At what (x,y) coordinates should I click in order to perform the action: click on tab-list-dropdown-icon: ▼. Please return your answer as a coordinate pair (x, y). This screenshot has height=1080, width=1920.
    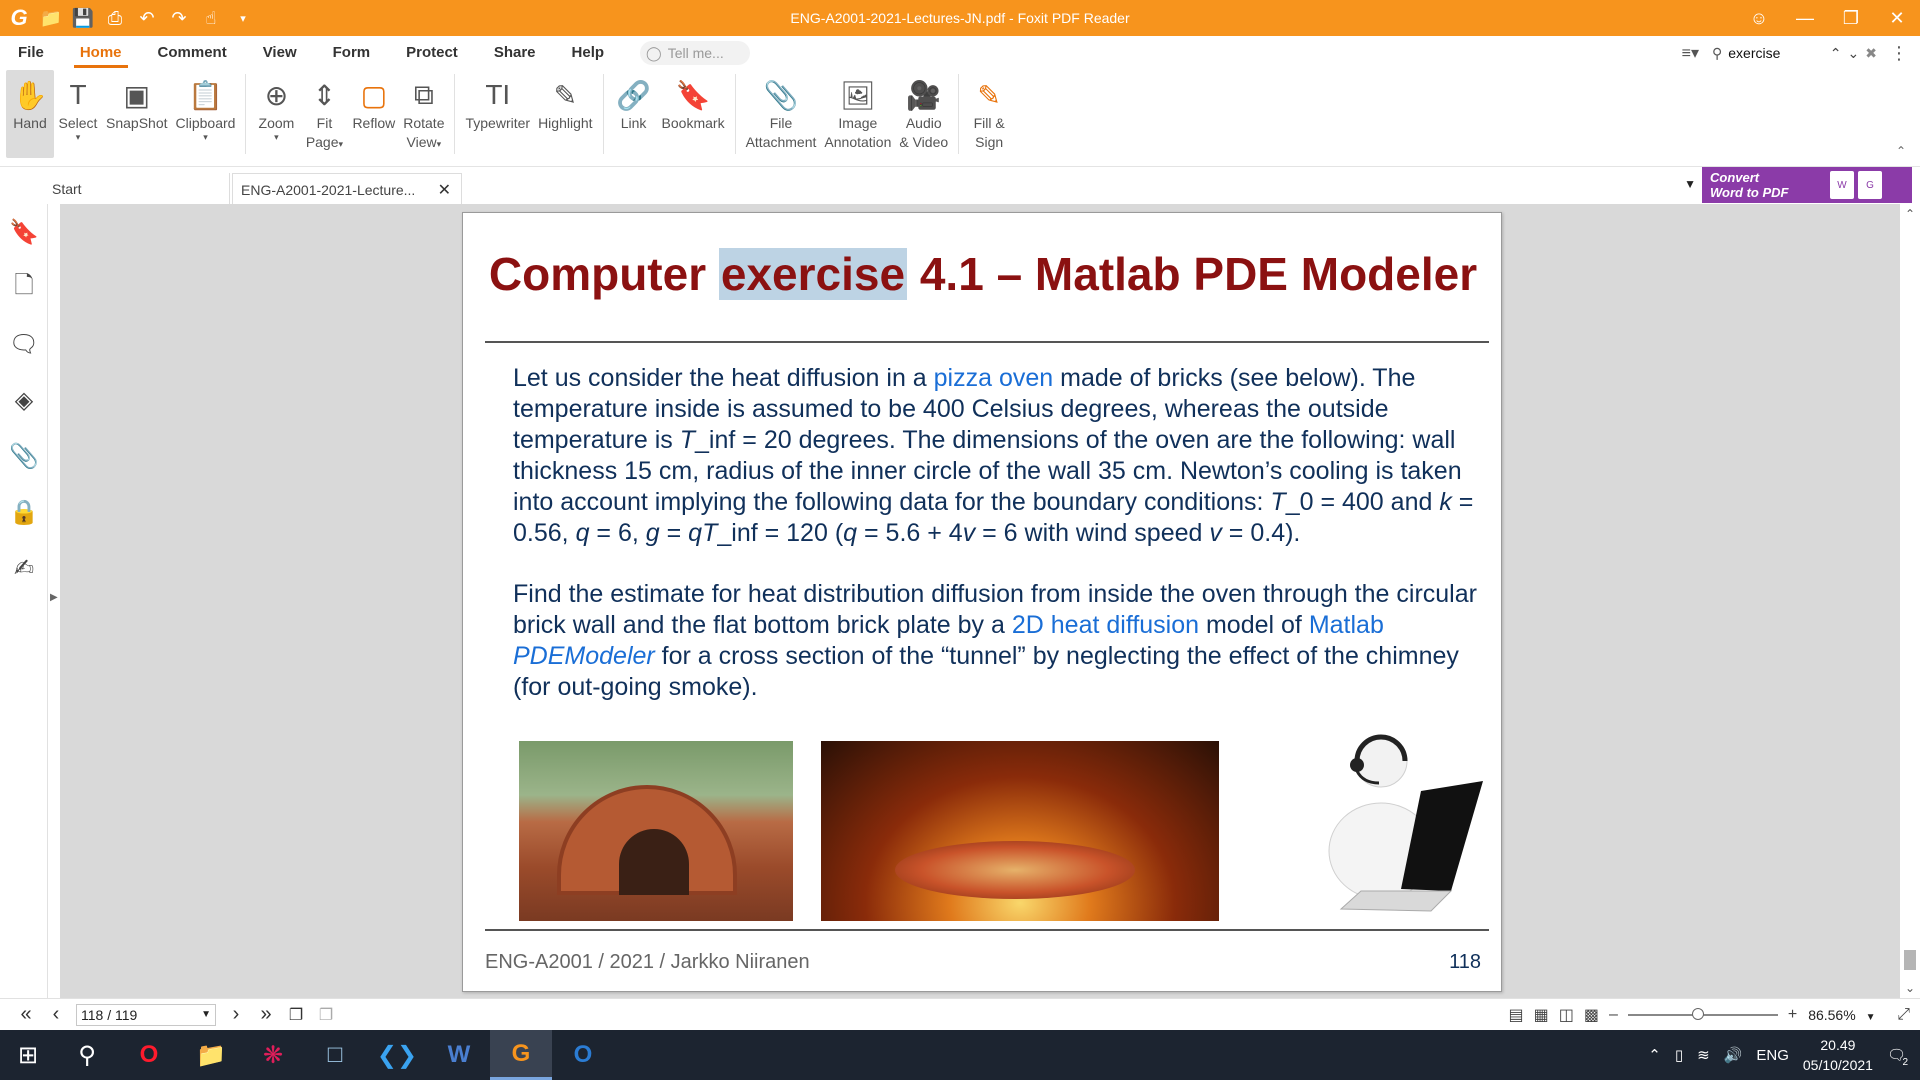
    Looking at the image, I should click on (1690, 184).